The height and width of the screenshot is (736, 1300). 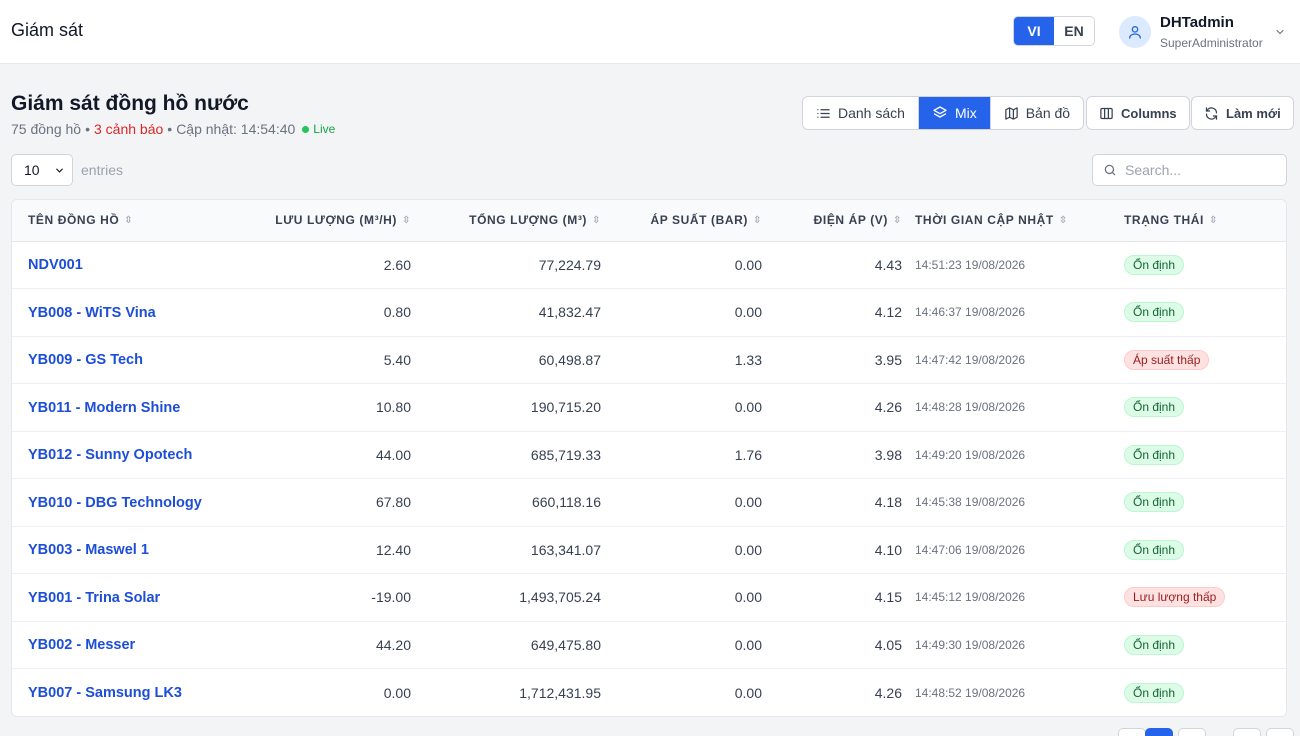 What do you see at coordinates (1280, 32) in the screenshot?
I see `chevron-down-icon` at bounding box center [1280, 32].